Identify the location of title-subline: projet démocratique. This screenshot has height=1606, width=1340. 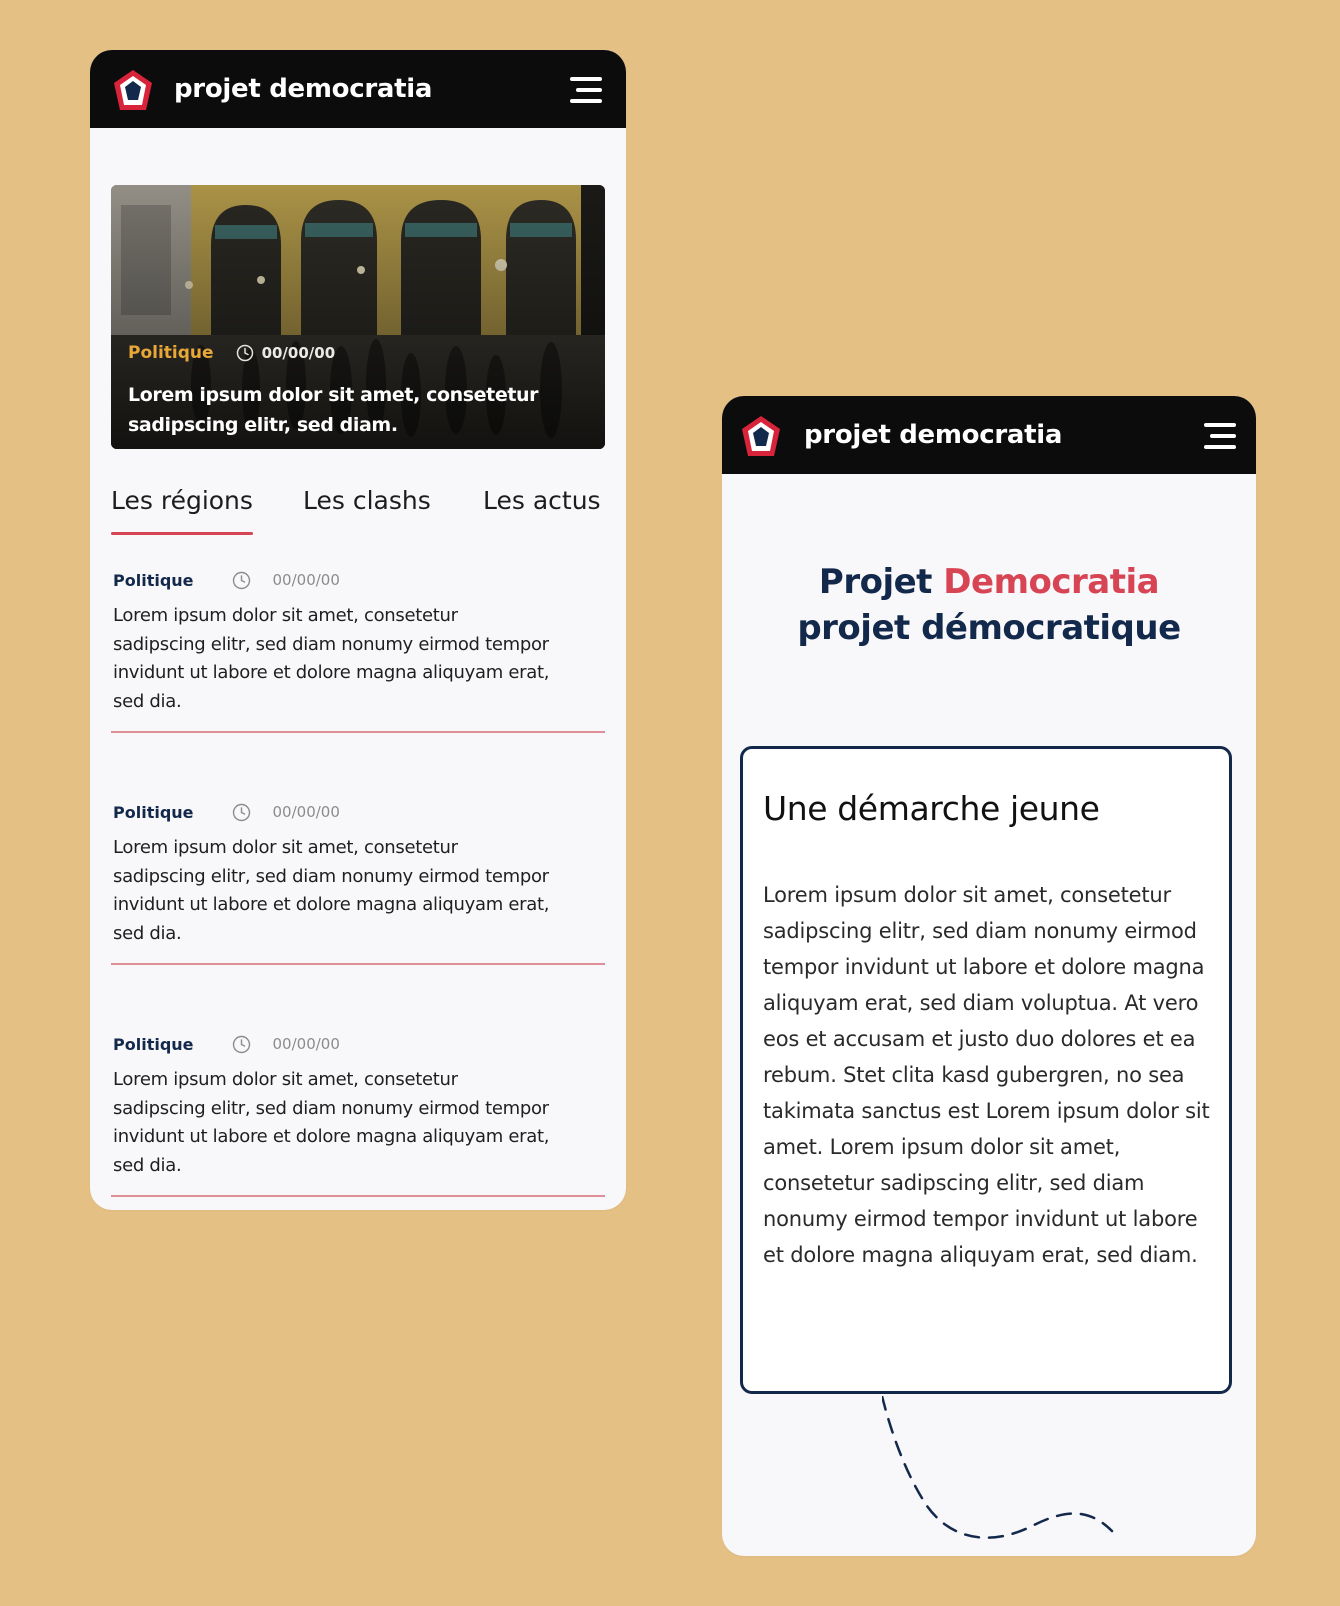
(989, 628).